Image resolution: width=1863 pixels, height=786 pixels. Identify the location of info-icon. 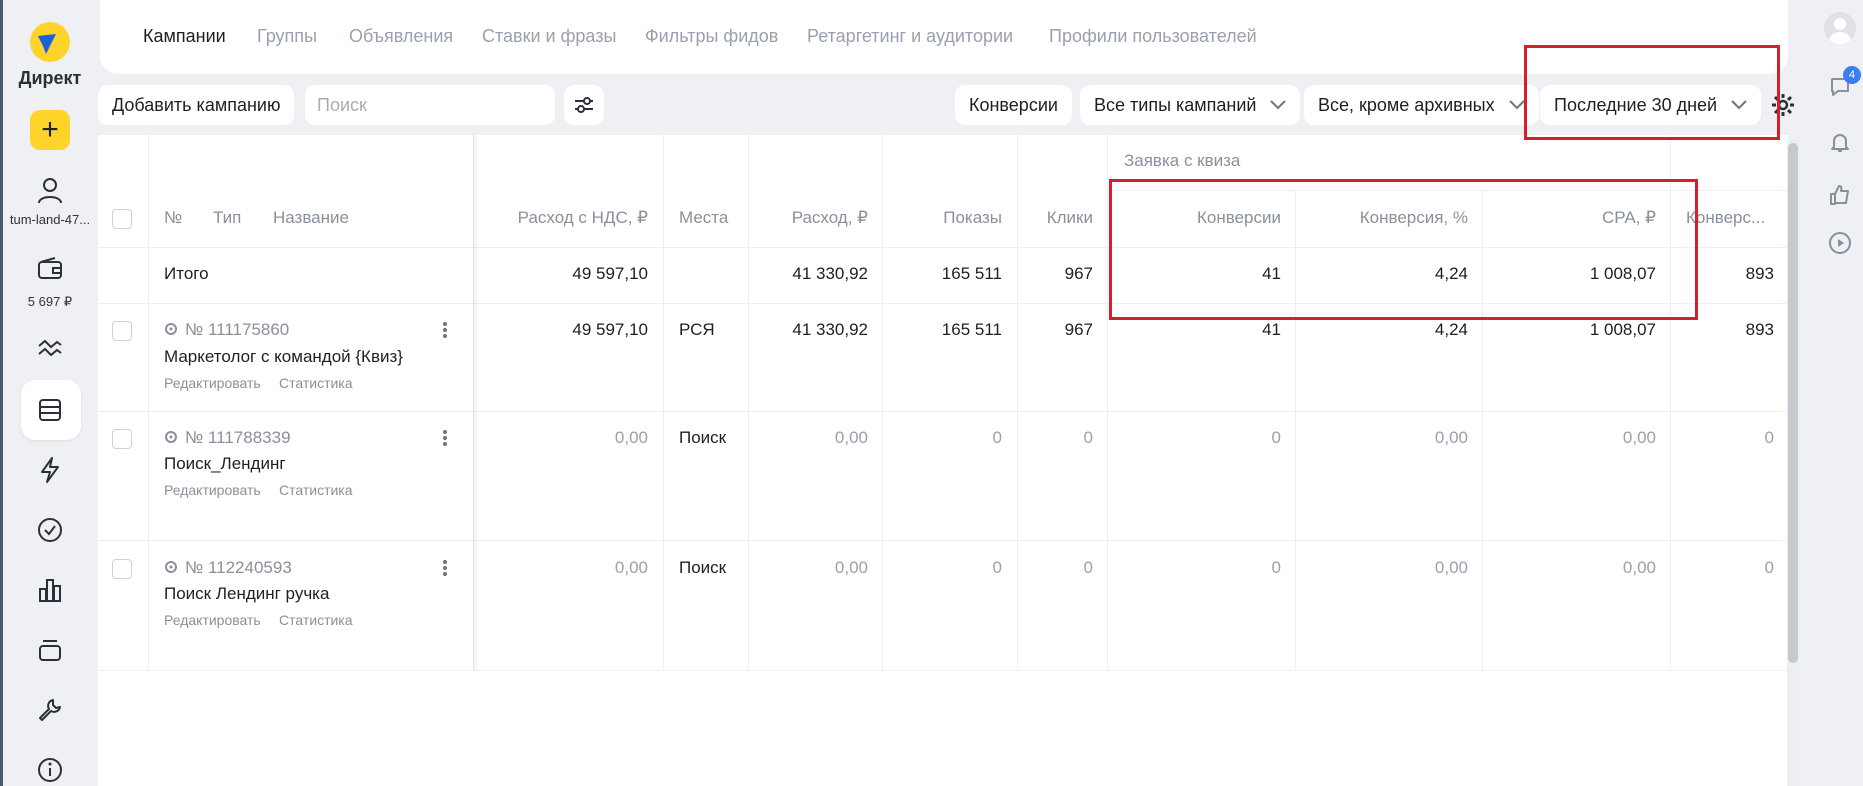
(50, 770).